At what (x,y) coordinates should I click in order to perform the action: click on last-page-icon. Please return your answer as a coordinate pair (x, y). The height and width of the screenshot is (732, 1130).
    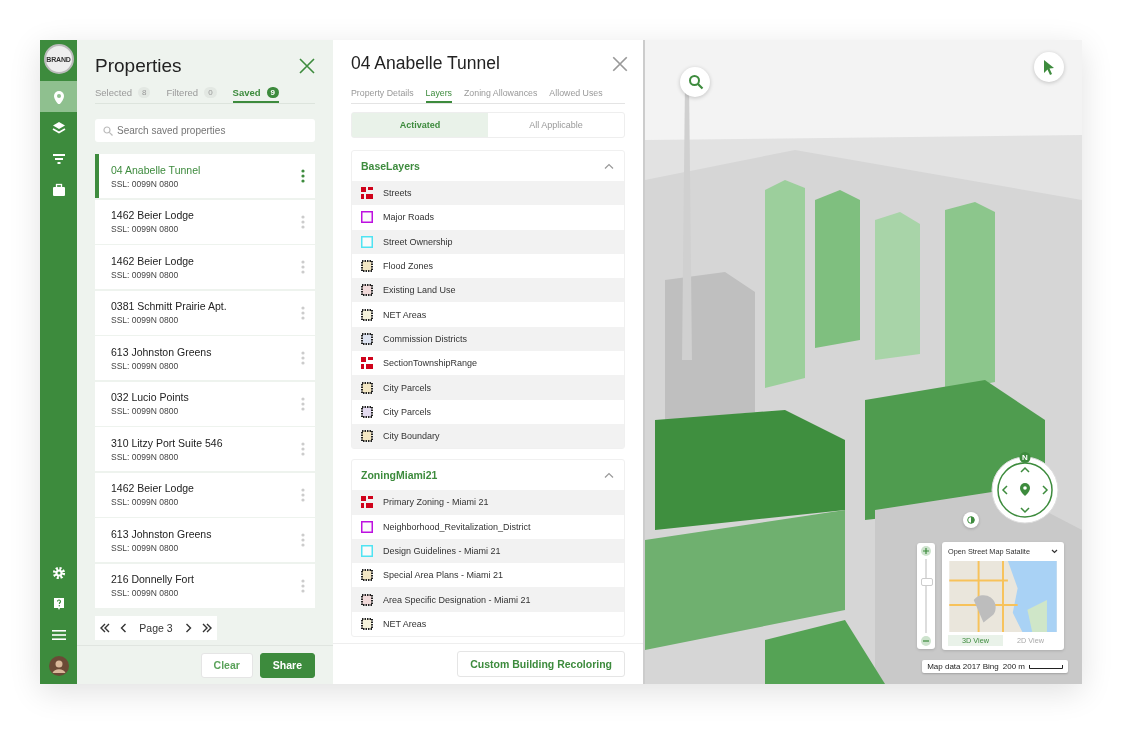
    Looking at the image, I should click on (206, 627).